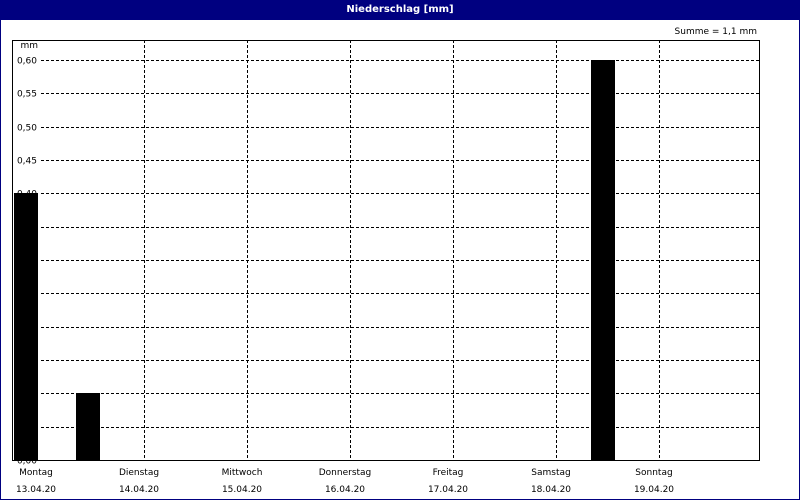 The image size is (800, 500). I want to click on y-tick-label: 0,05, so click(27, 429).